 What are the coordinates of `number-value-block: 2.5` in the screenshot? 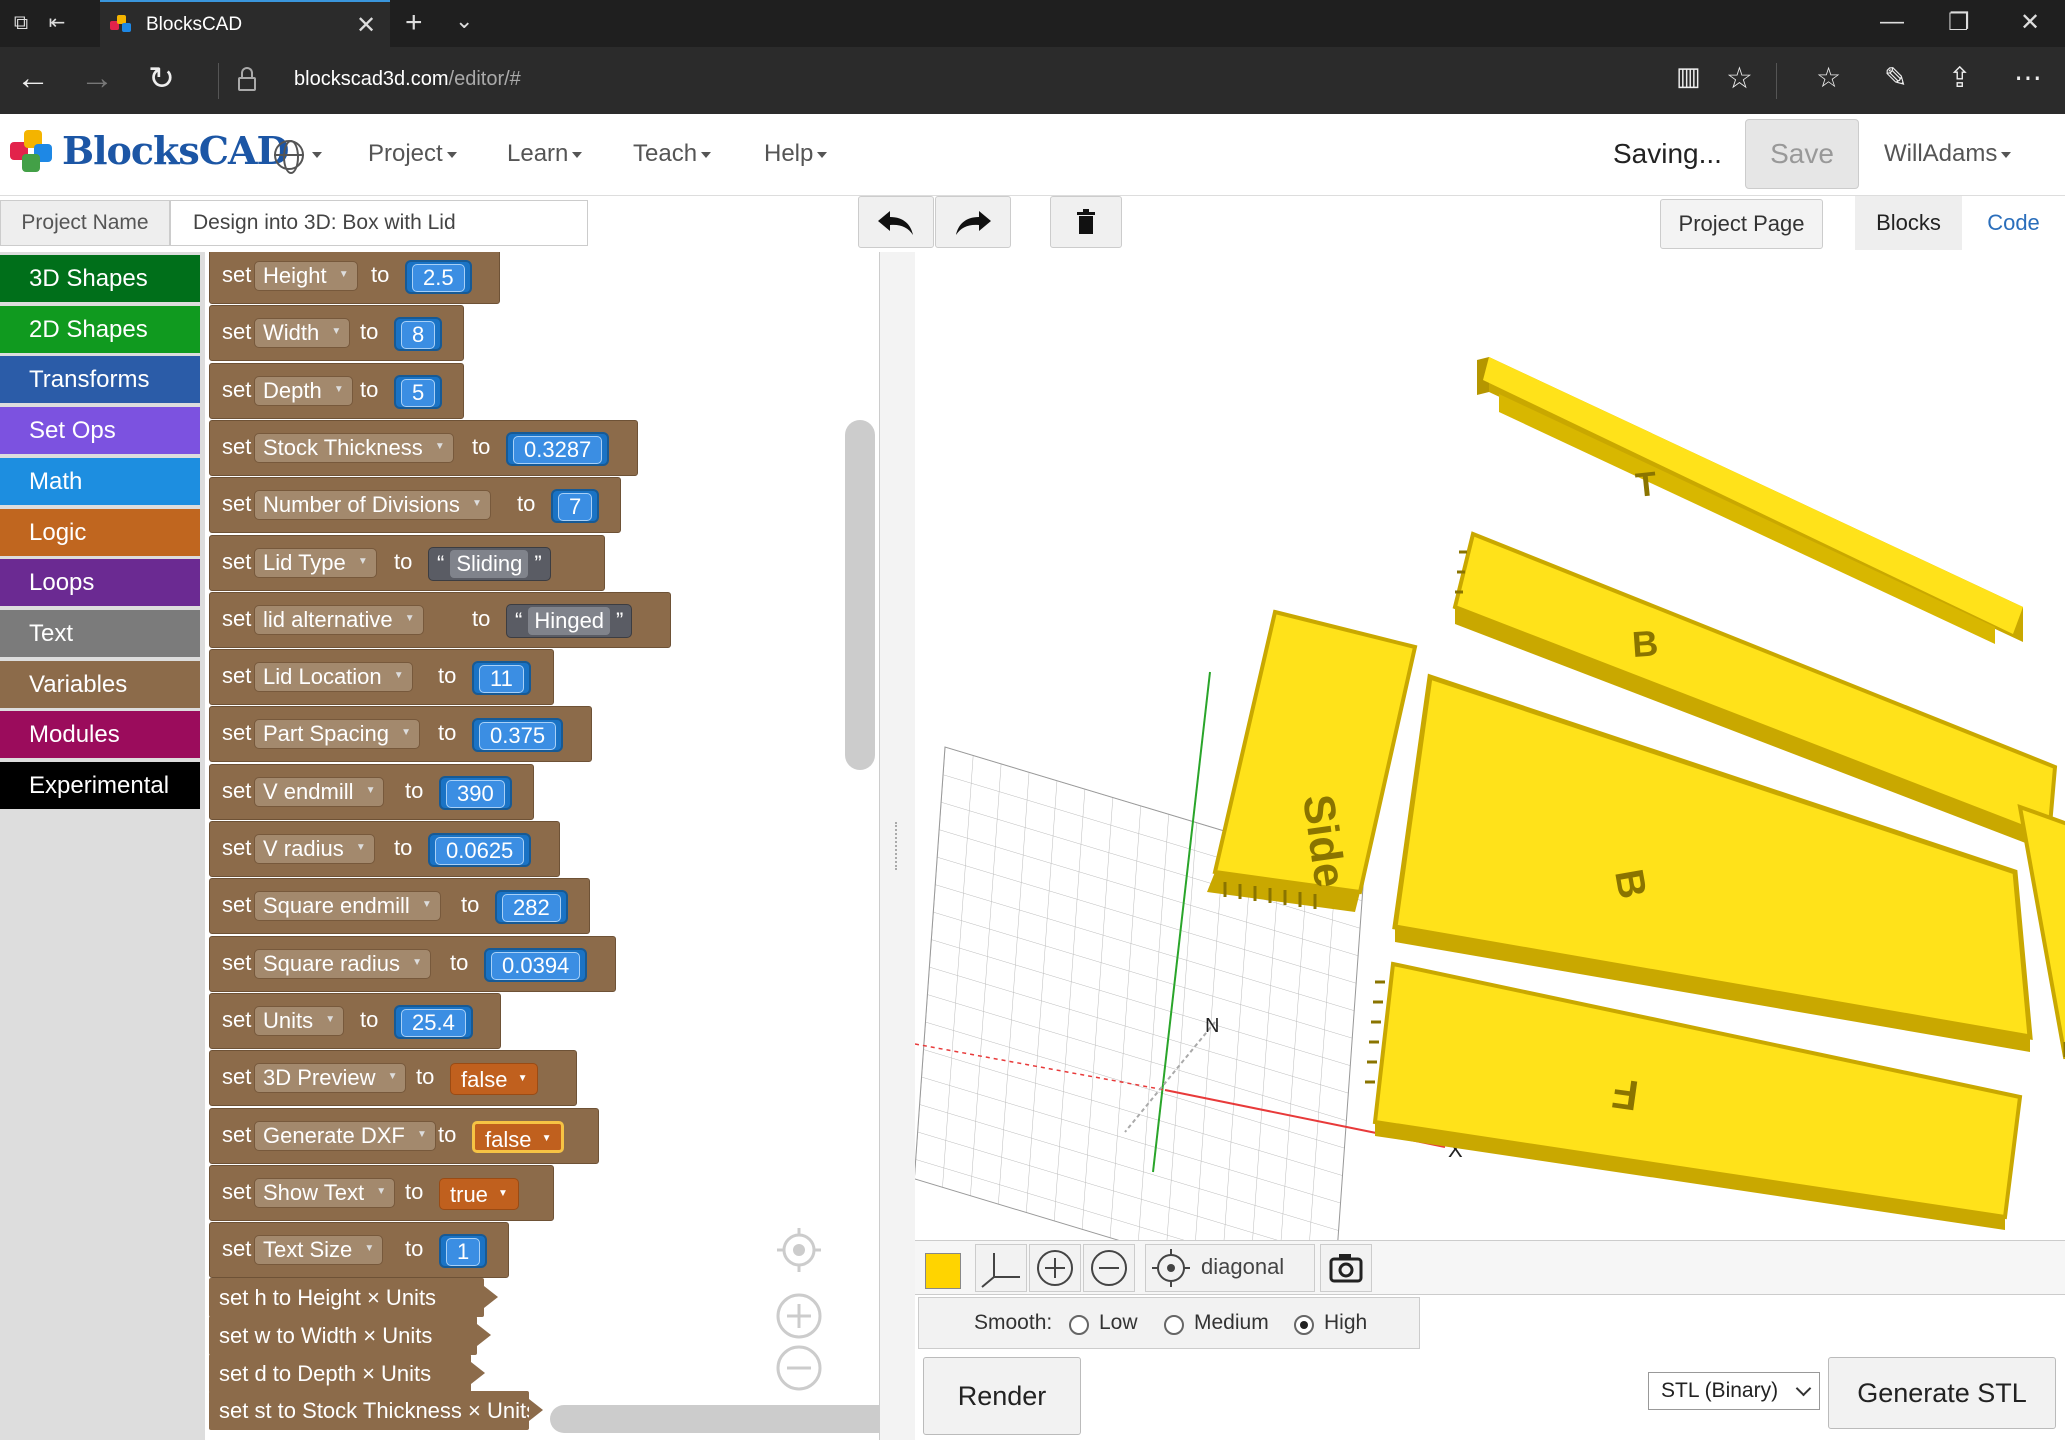 It's located at (438, 277).